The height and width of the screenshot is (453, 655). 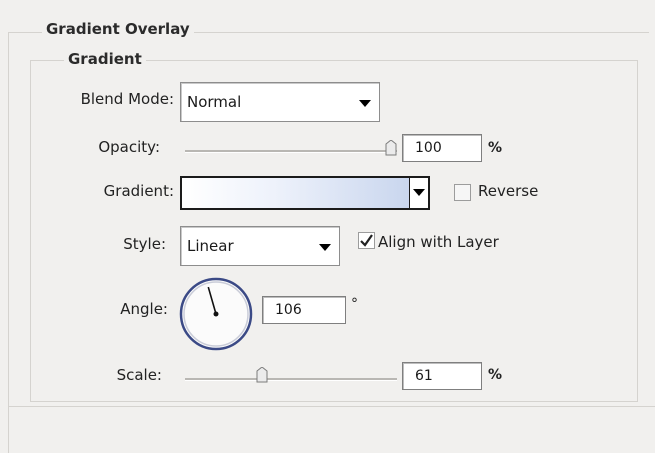 I want to click on blend-mode-value: Normal, so click(x=214, y=102).